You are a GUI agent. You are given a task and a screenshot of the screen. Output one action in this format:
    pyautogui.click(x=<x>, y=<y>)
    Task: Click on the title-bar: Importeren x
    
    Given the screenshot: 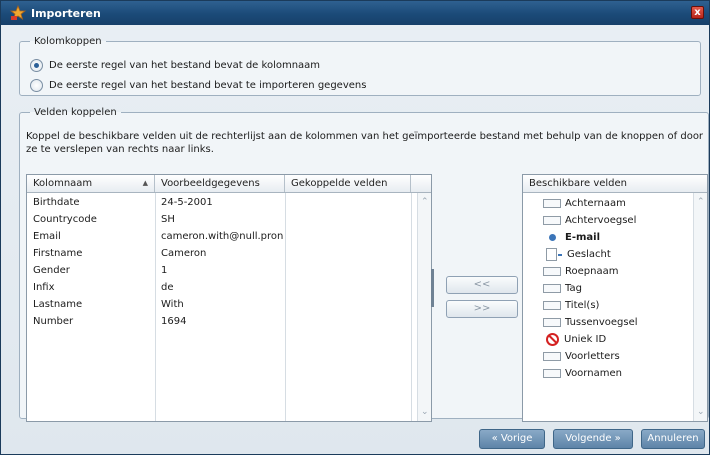 What is the action you would take?
    pyautogui.click(x=355, y=13)
    